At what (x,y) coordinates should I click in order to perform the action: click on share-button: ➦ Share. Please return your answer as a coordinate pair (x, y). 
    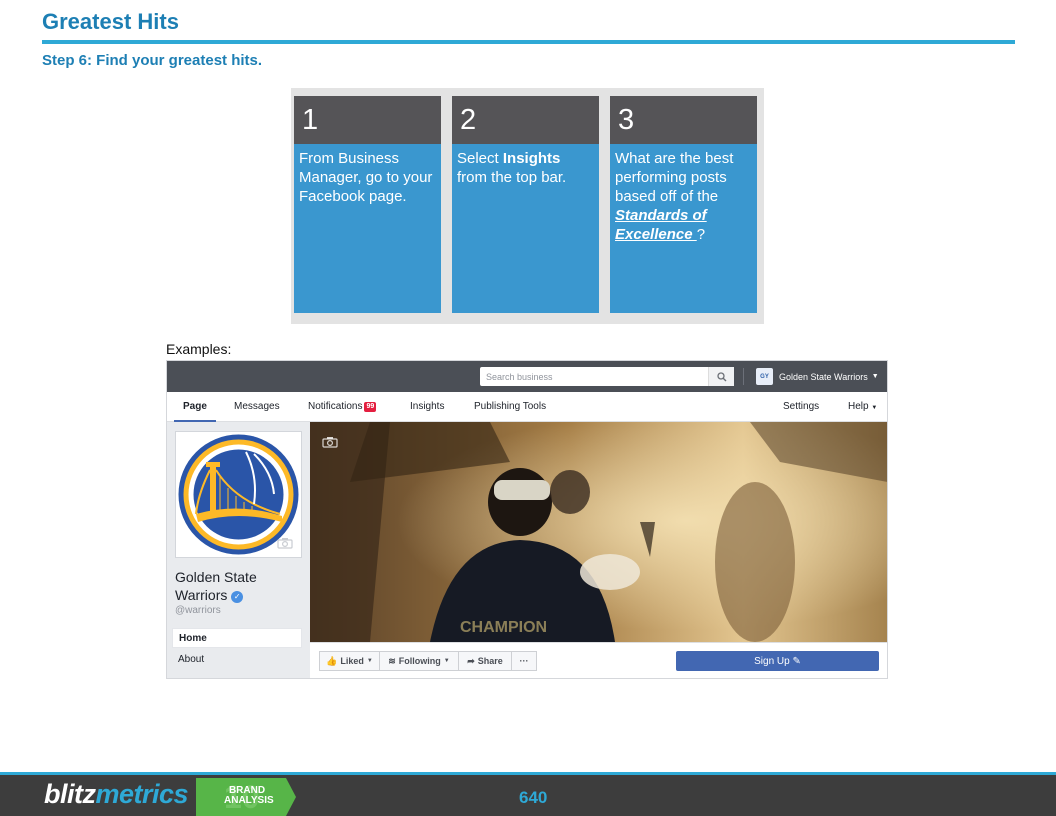
    Looking at the image, I should click on (485, 661).